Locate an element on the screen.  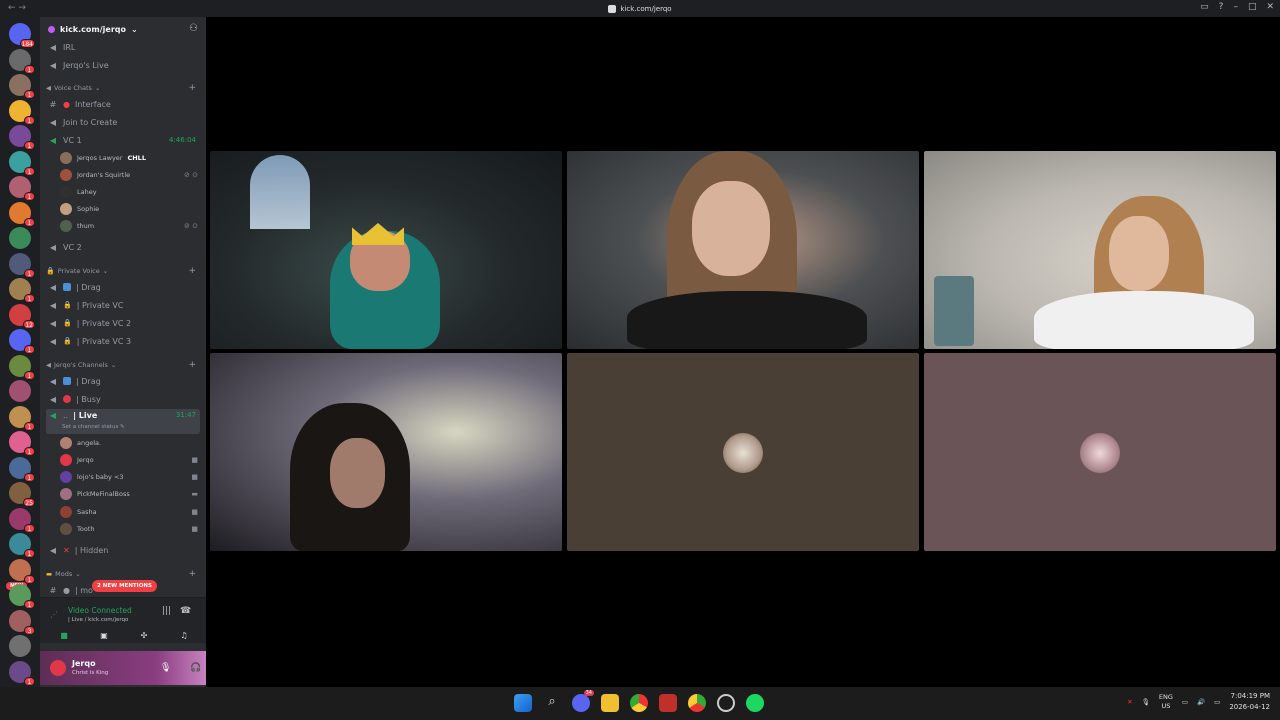
channel-irl: ◀ IRL is located at coordinates (123, 47).